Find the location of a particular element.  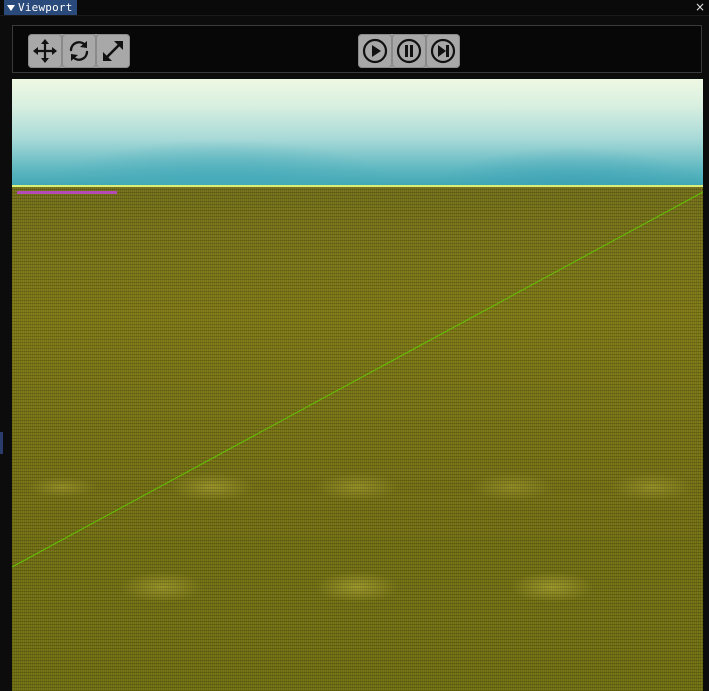

play-icon is located at coordinates (375, 51).